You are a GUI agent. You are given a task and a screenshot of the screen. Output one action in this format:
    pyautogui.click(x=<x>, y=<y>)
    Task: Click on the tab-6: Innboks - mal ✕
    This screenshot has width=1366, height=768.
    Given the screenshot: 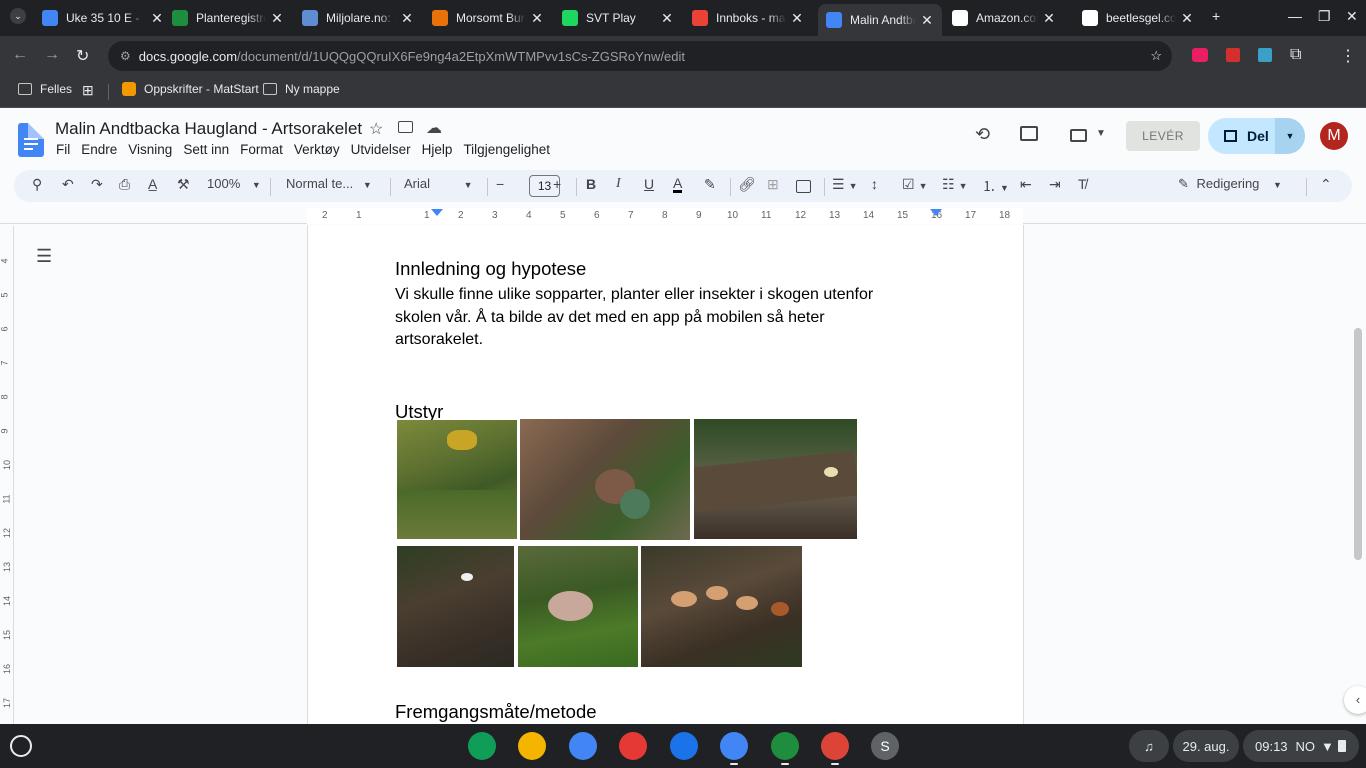 What is the action you would take?
    pyautogui.click(x=748, y=18)
    